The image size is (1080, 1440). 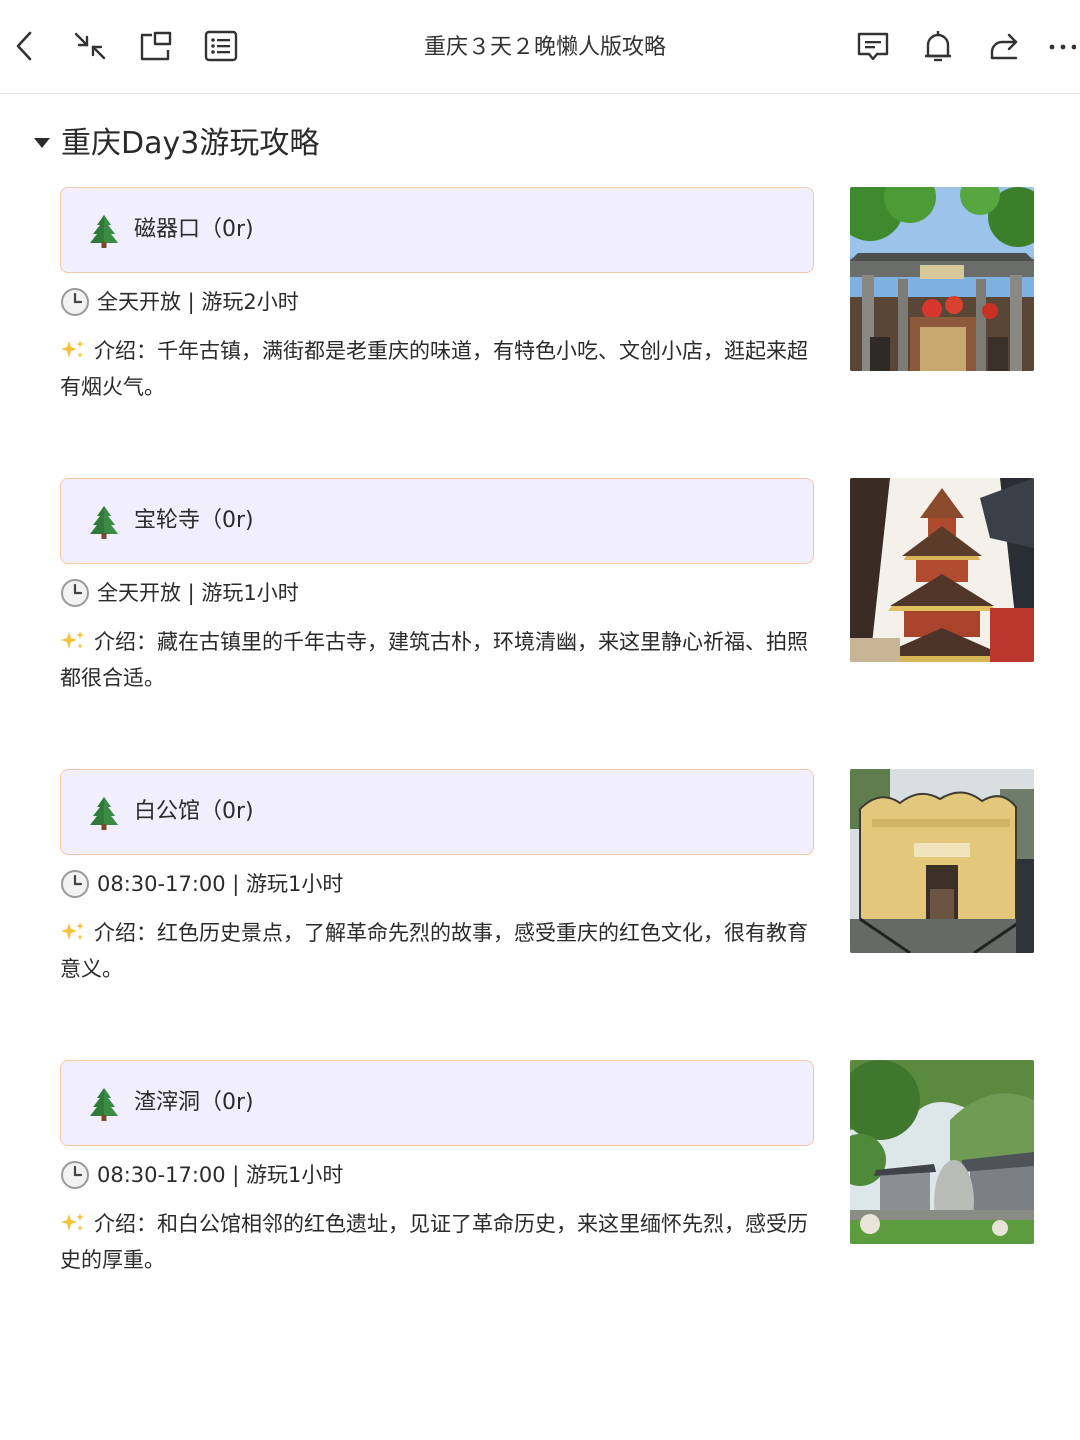 I want to click on spot-callout: 磁器口（0r), so click(x=437, y=230).